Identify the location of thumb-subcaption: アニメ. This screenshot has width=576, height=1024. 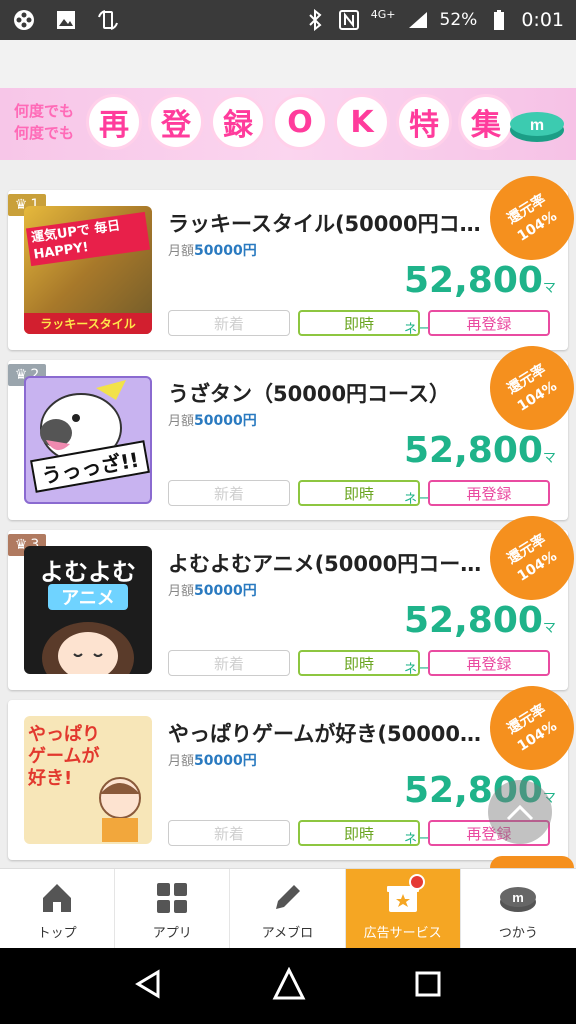
(88, 597).